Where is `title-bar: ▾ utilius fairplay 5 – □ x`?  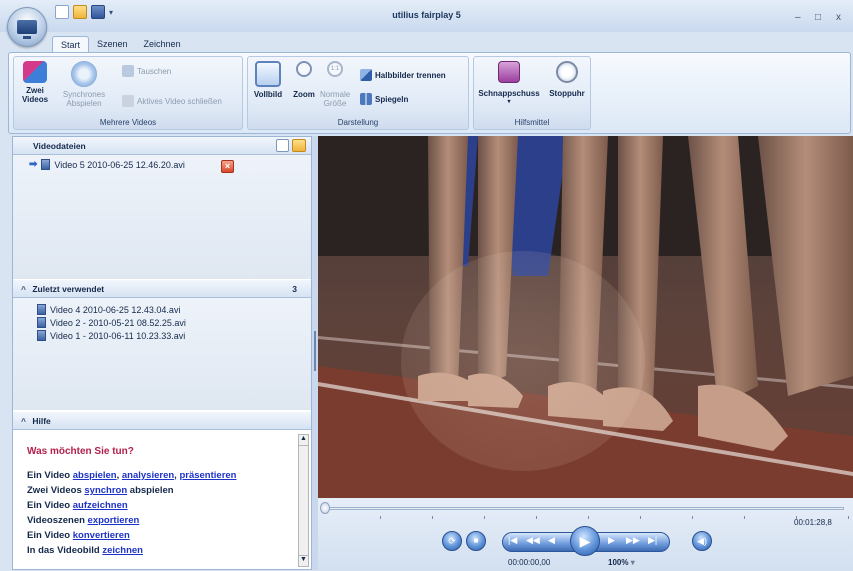 title-bar: ▾ utilius fairplay 5 – □ x is located at coordinates (426, 23).